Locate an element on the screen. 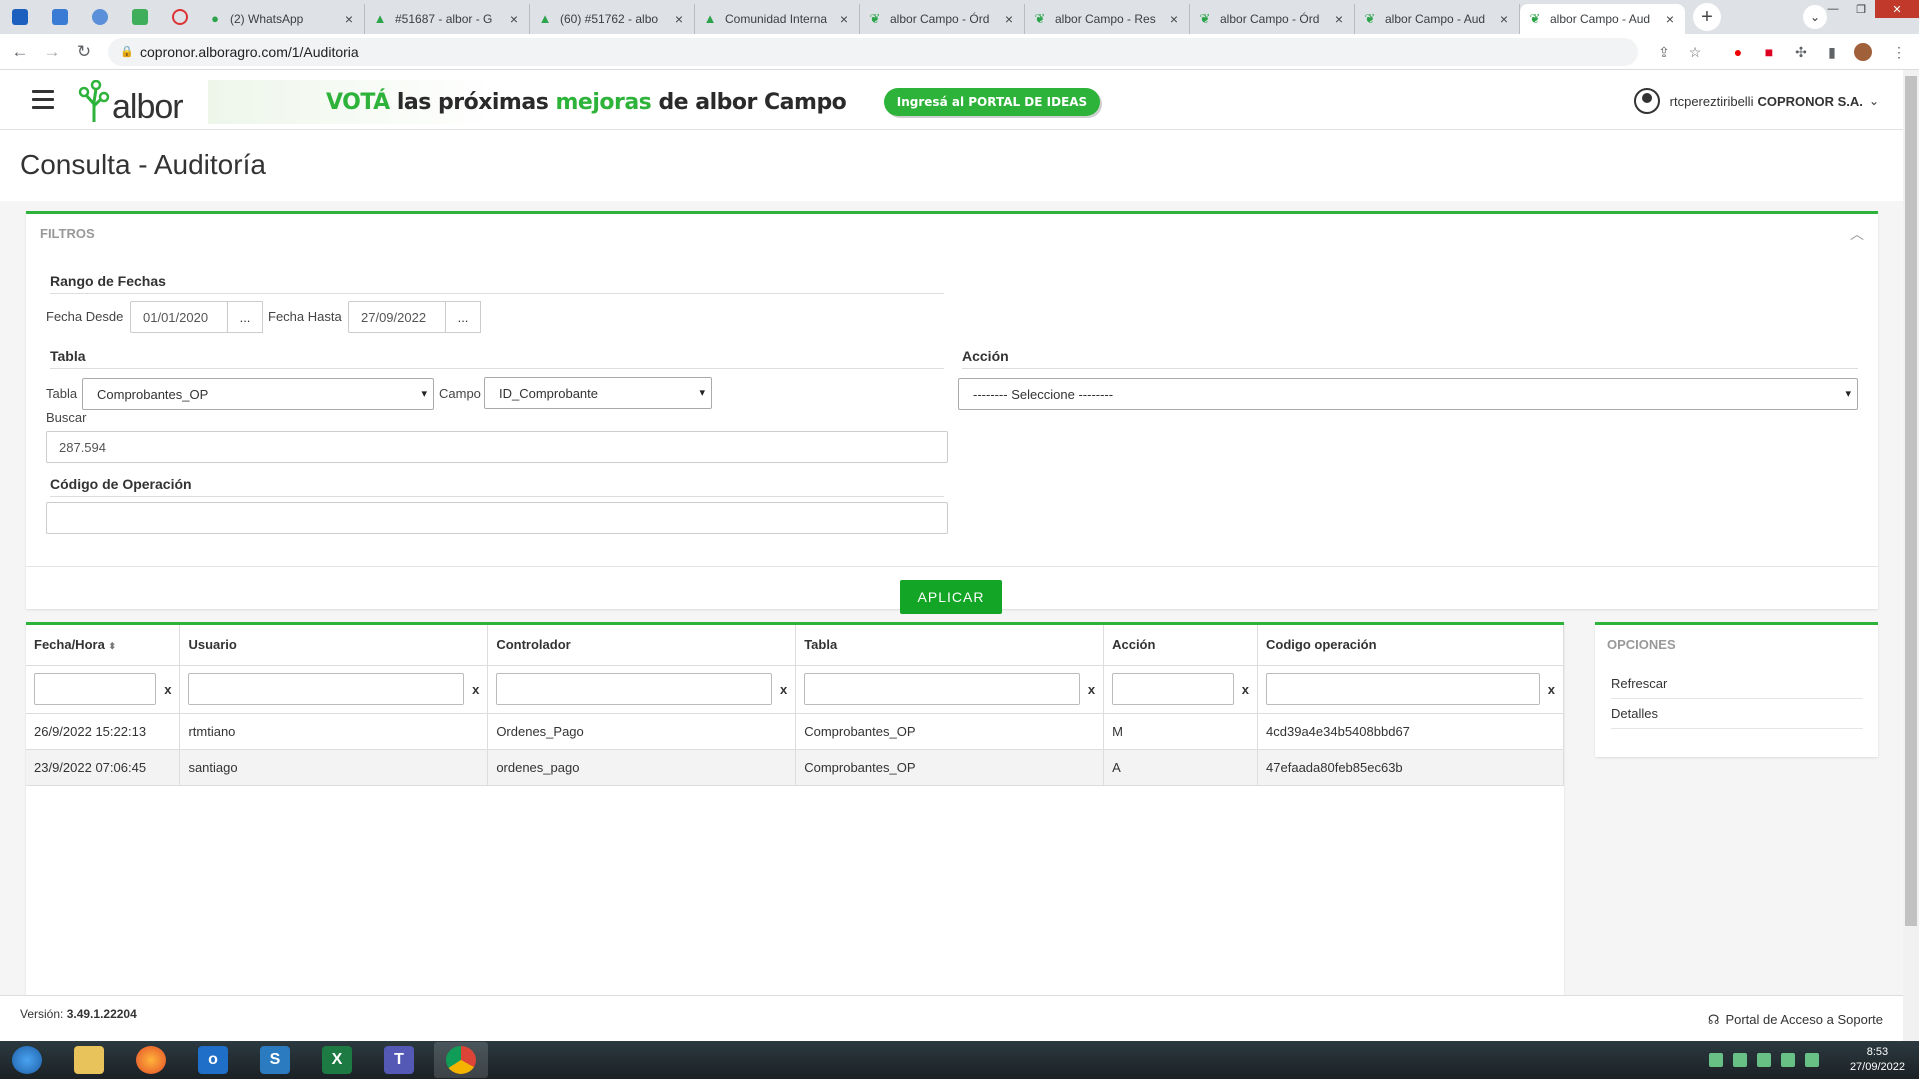 Image resolution: width=1919 pixels, height=1079 pixels. filter-fecha-input is located at coordinates (95, 689).